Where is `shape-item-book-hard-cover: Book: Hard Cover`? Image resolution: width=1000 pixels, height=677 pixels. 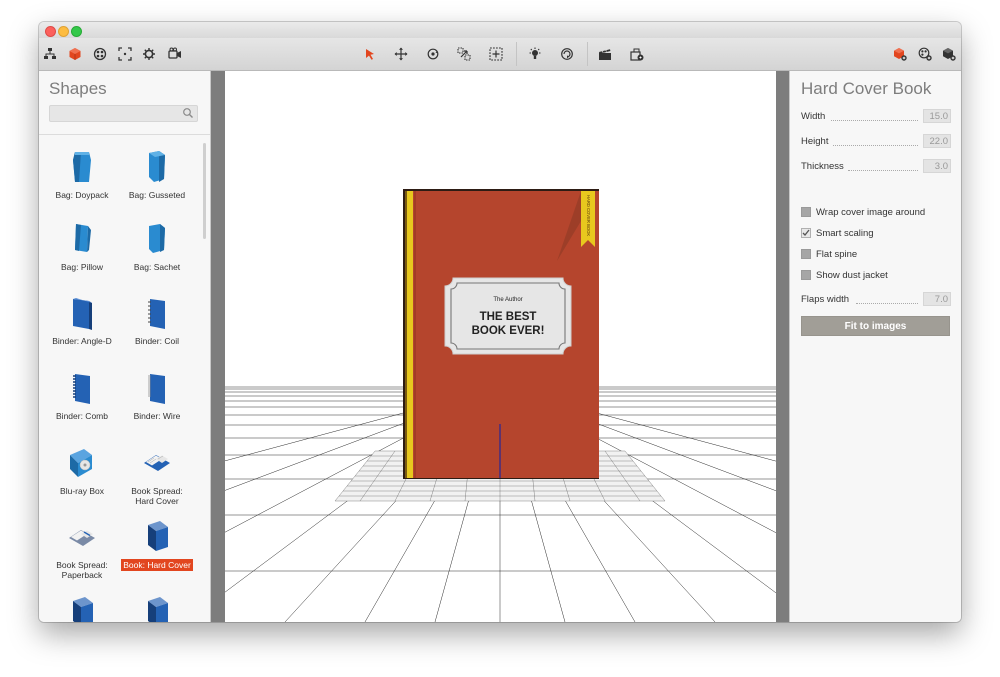 shape-item-book-hard-cover: Book: Hard Cover is located at coordinates (157, 546).